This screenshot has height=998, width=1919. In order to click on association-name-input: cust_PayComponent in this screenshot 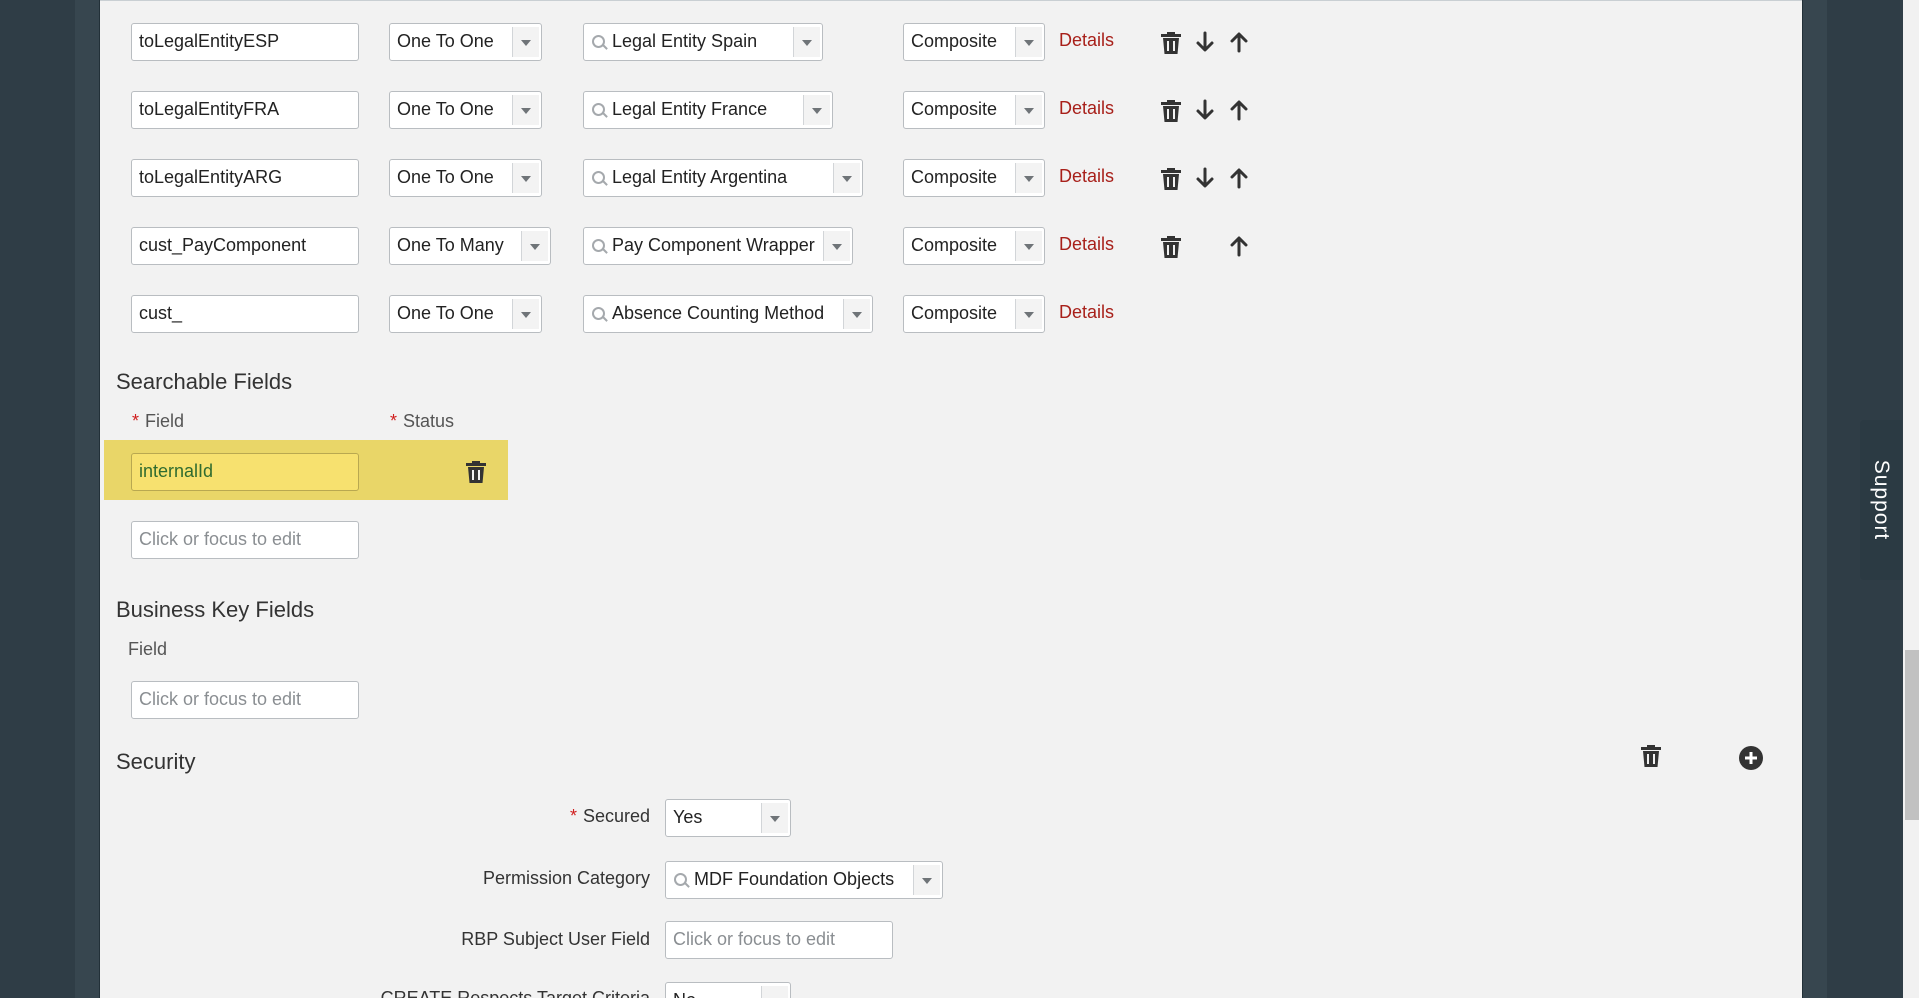, I will do `click(245, 246)`.